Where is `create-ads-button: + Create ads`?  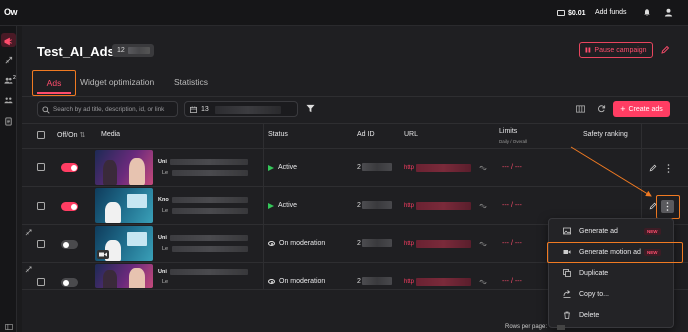
create-ads-button: + Create ads is located at coordinates (641, 109).